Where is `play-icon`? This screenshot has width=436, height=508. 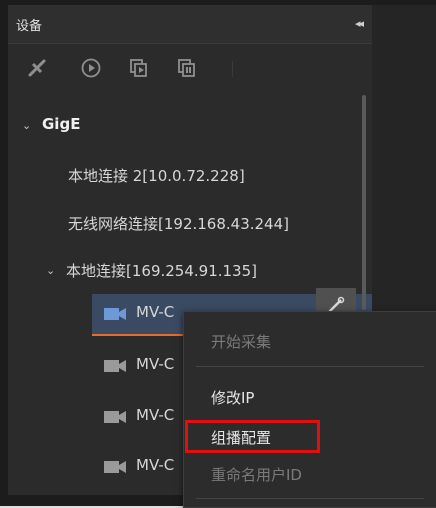 play-icon is located at coordinates (91, 68).